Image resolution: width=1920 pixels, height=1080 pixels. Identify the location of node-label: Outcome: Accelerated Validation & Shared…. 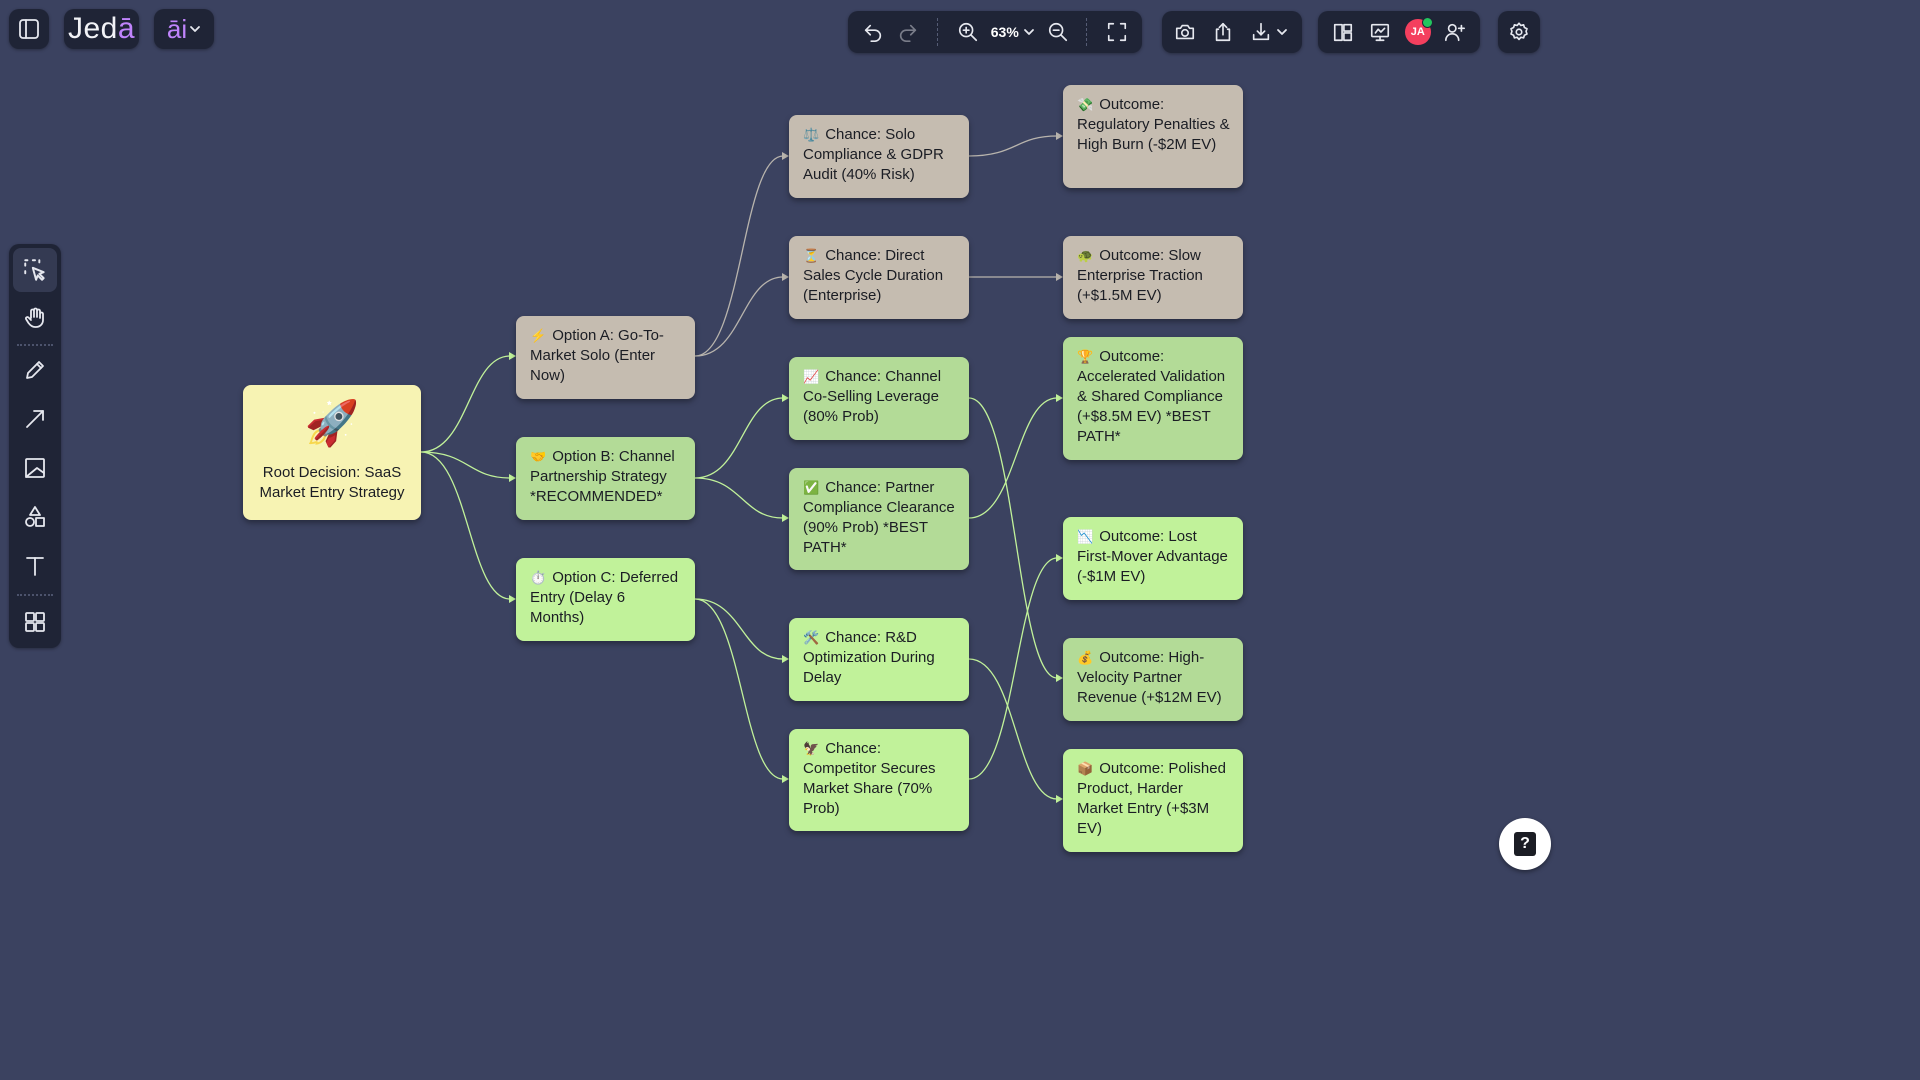
(1151, 396).